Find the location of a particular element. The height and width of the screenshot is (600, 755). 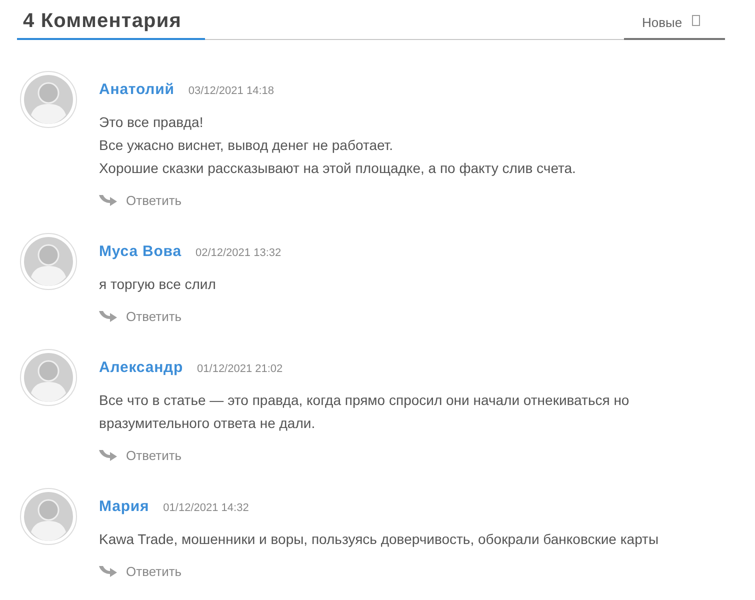

comment-date: 01/12/2021 21:02 is located at coordinates (240, 369).